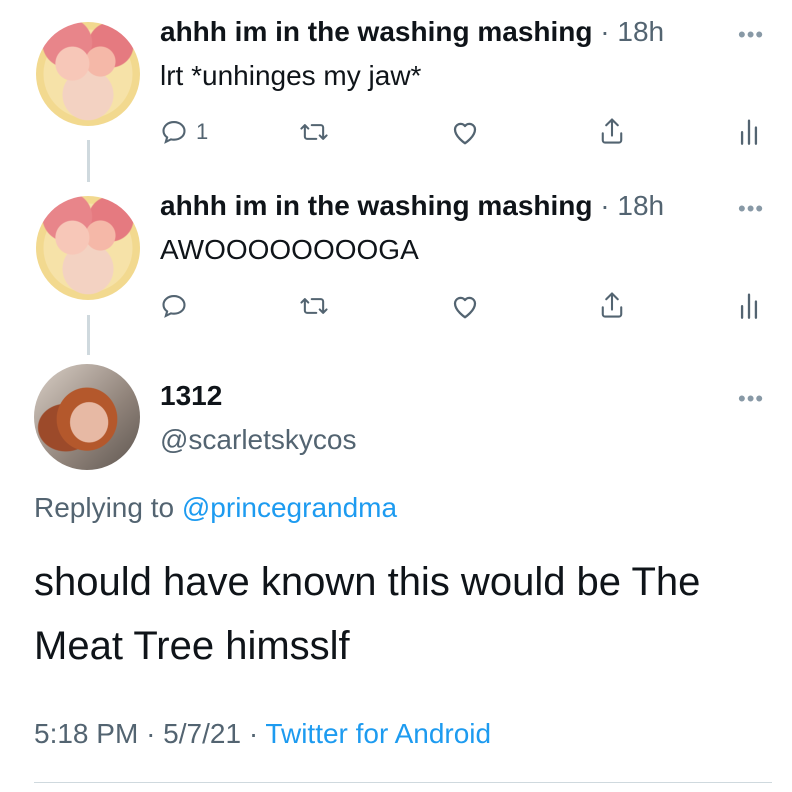  What do you see at coordinates (403, 782) in the screenshot?
I see `divider` at bounding box center [403, 782].